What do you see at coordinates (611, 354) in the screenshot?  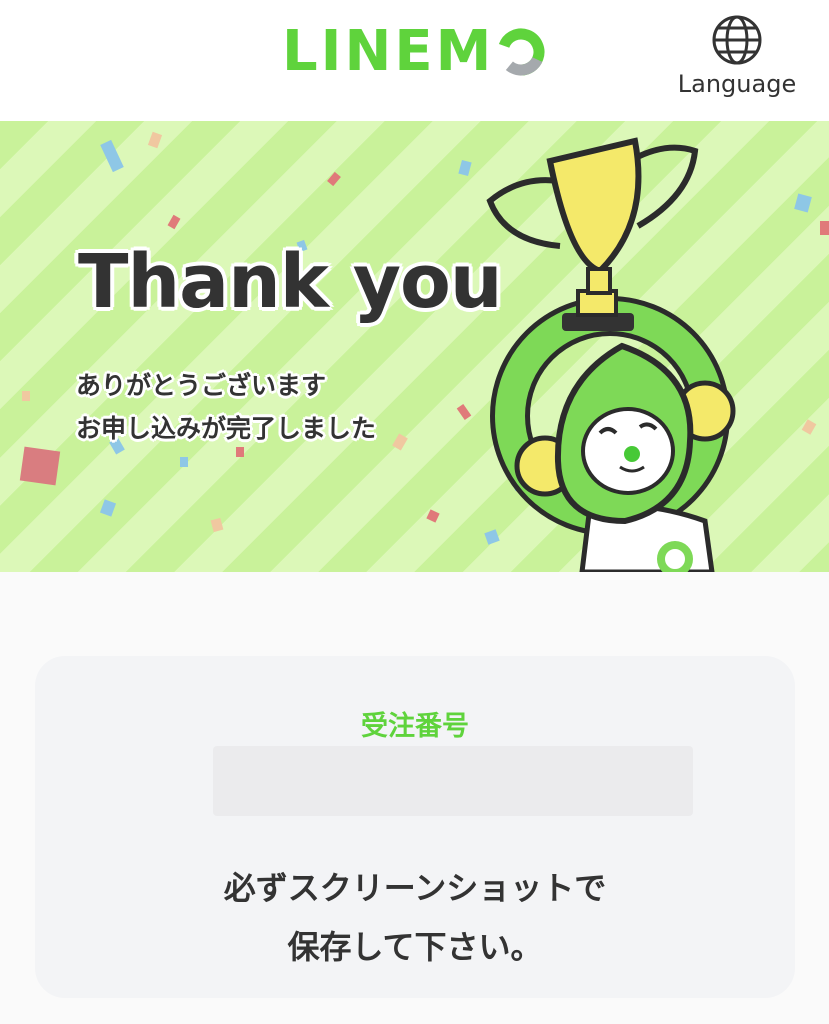 I see `mascot-with-trophy-illustration` at bounding box center [611, 354].